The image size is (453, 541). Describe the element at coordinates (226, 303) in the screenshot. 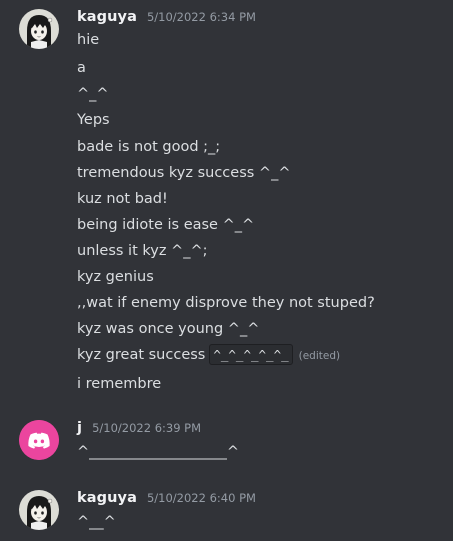

I see `message-line: ,,wat if enemy disprove they not stuped?` at that location.